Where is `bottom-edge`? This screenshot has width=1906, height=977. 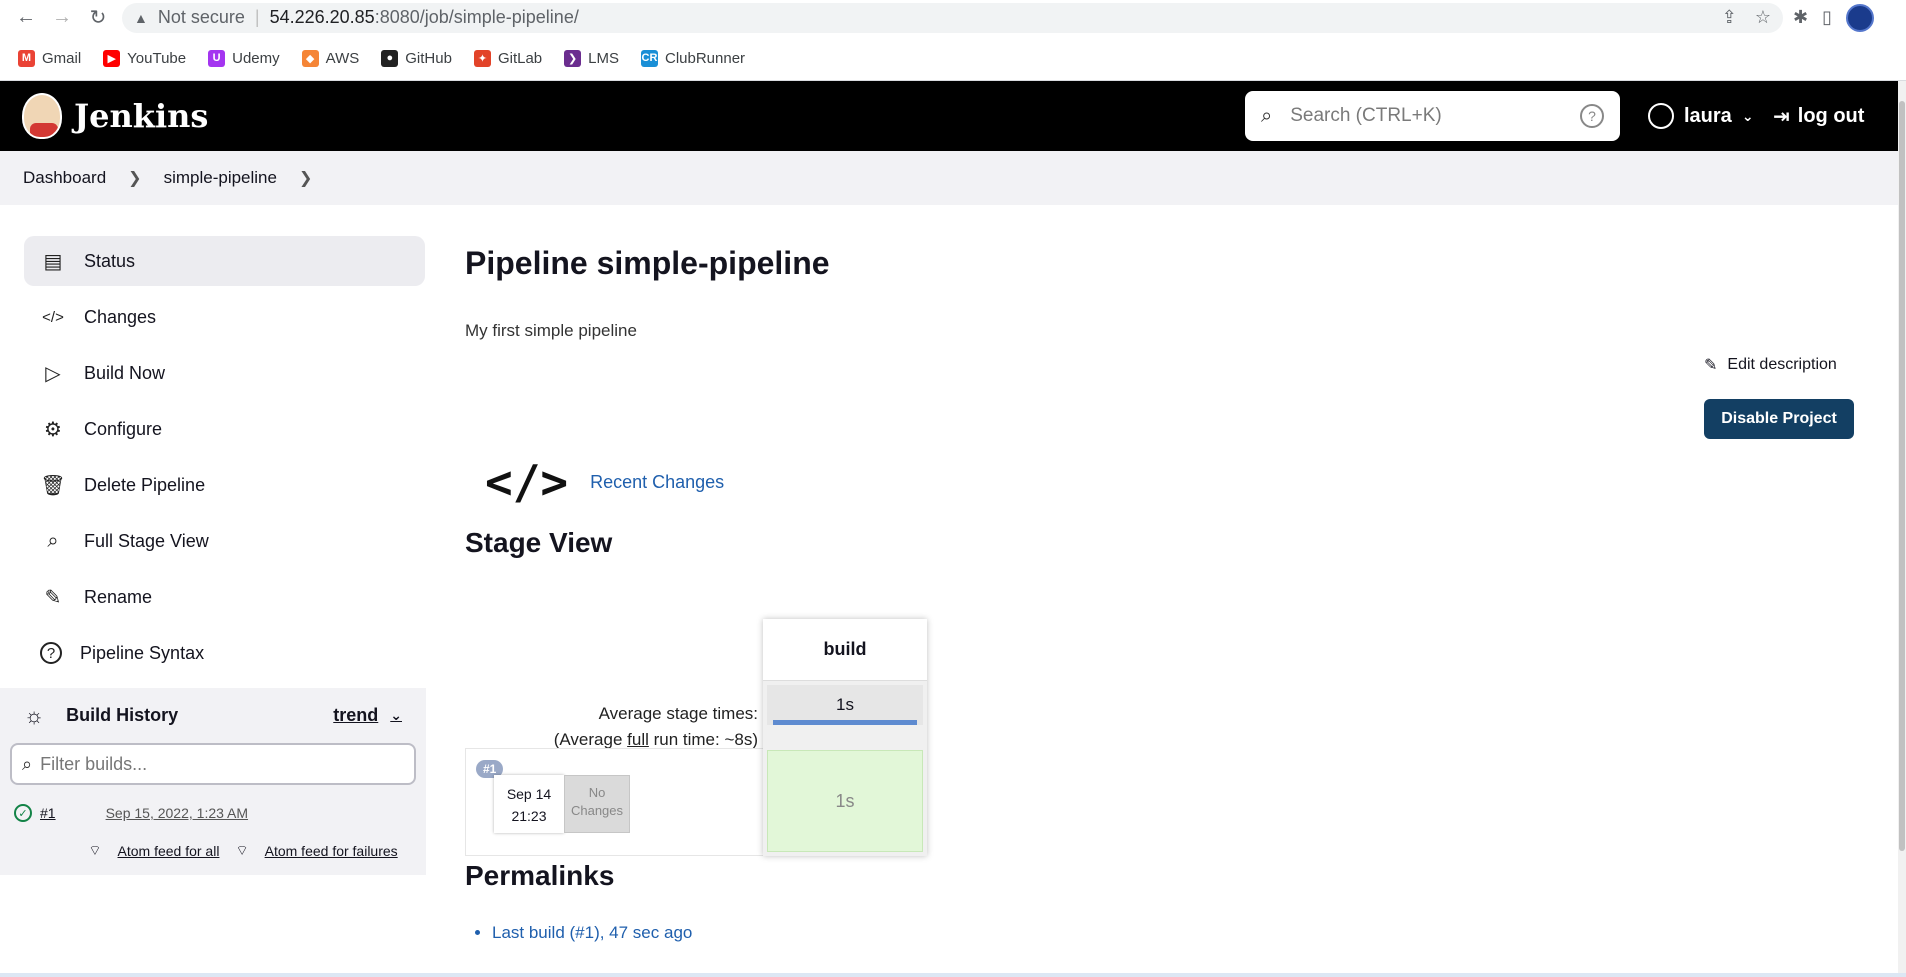
bottom-edge is located at coordinates (953, 975).